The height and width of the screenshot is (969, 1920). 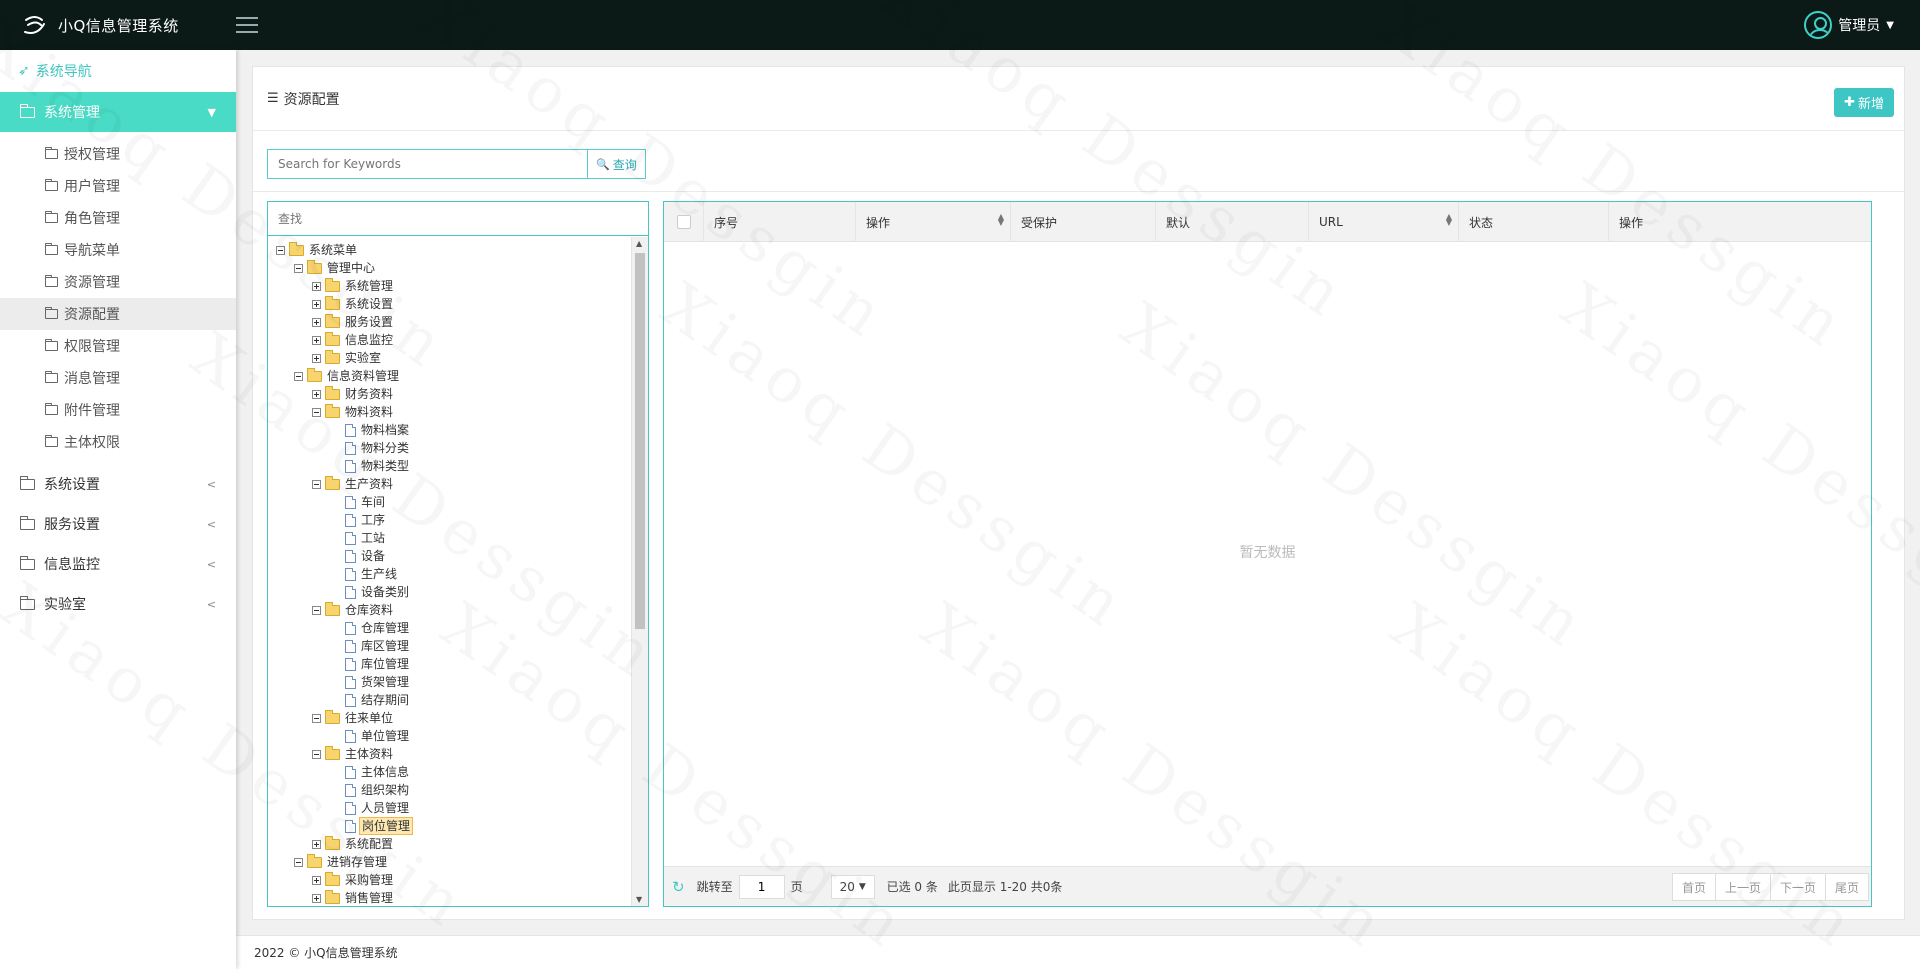 I want to click on tree-node: 进销存管理, so click(x=449, y=862).